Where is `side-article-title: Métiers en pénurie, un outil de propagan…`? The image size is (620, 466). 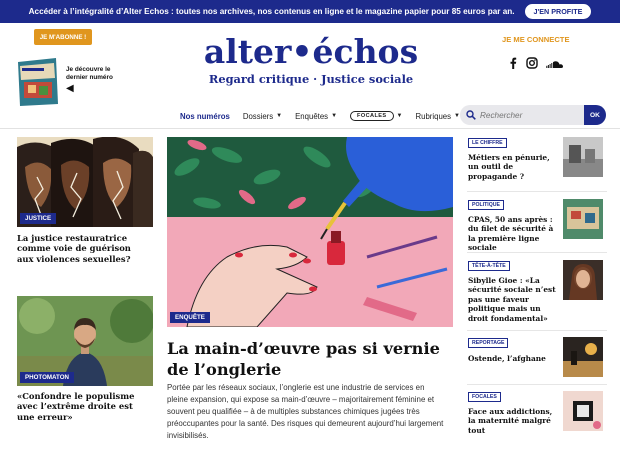
side-article-title: Métiers en pénurie, un outil de propagan… is located at coordinates (512, 167).